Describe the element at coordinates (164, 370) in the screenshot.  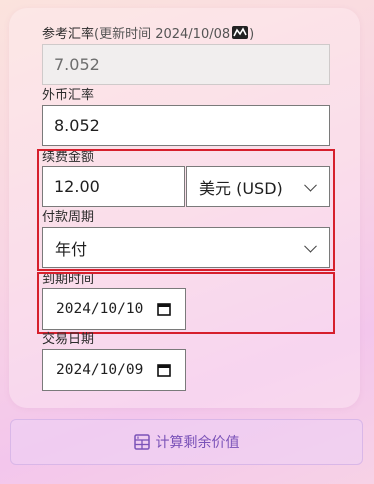
I see `calendar-icon` at that location.